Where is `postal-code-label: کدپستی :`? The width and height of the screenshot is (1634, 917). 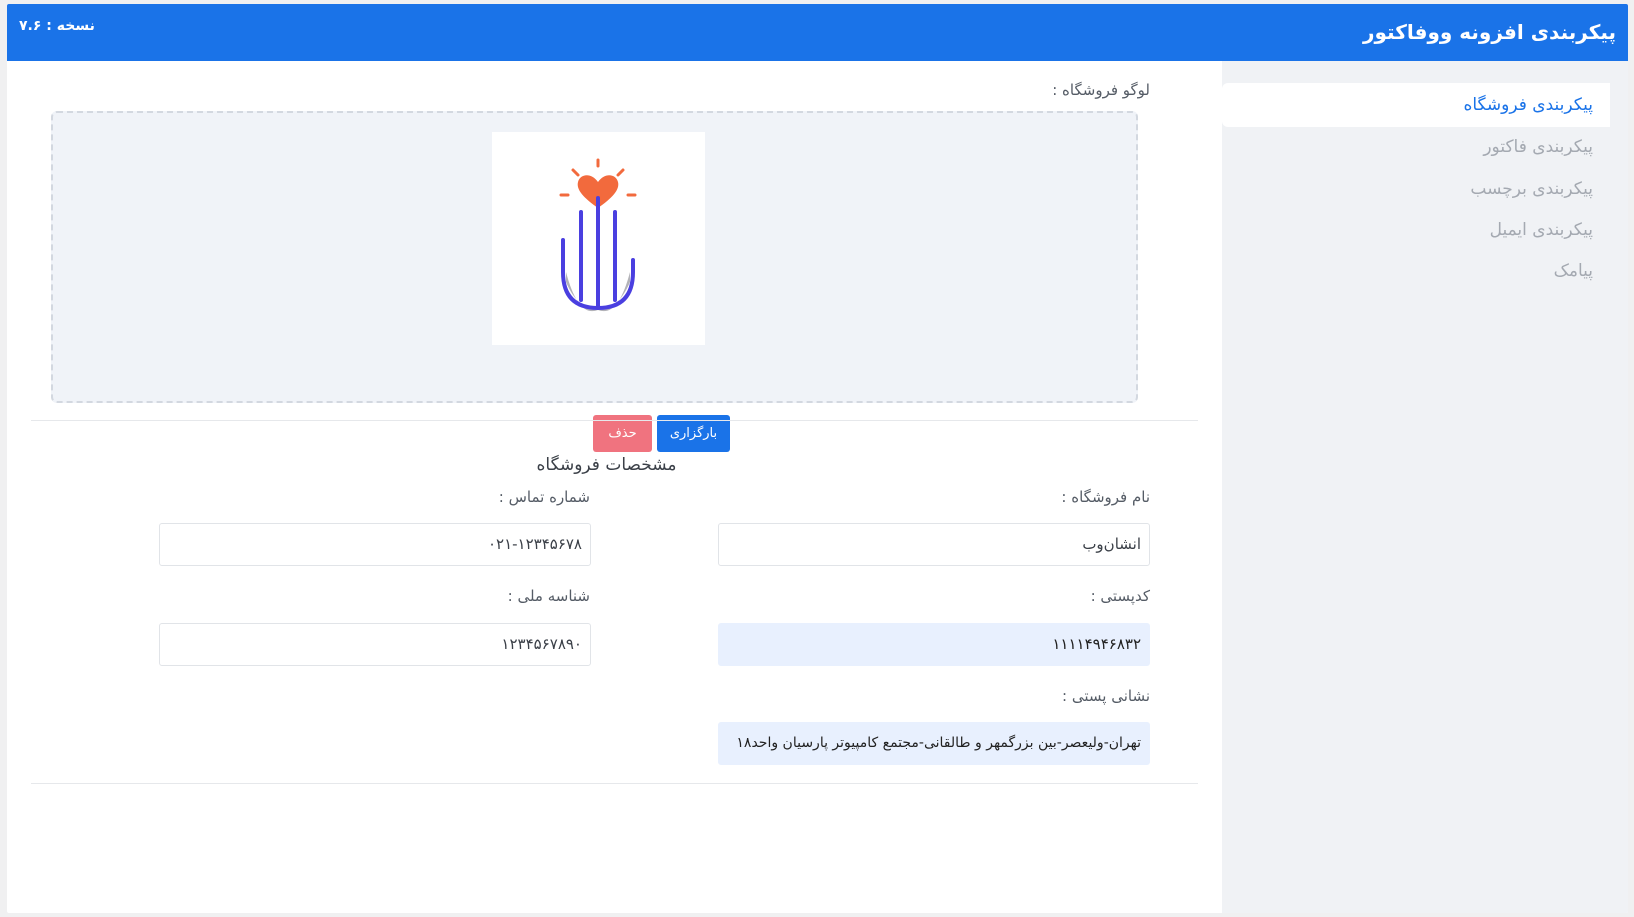
postal-code-label: کدپستی : is located at coordinates (1120, 596).